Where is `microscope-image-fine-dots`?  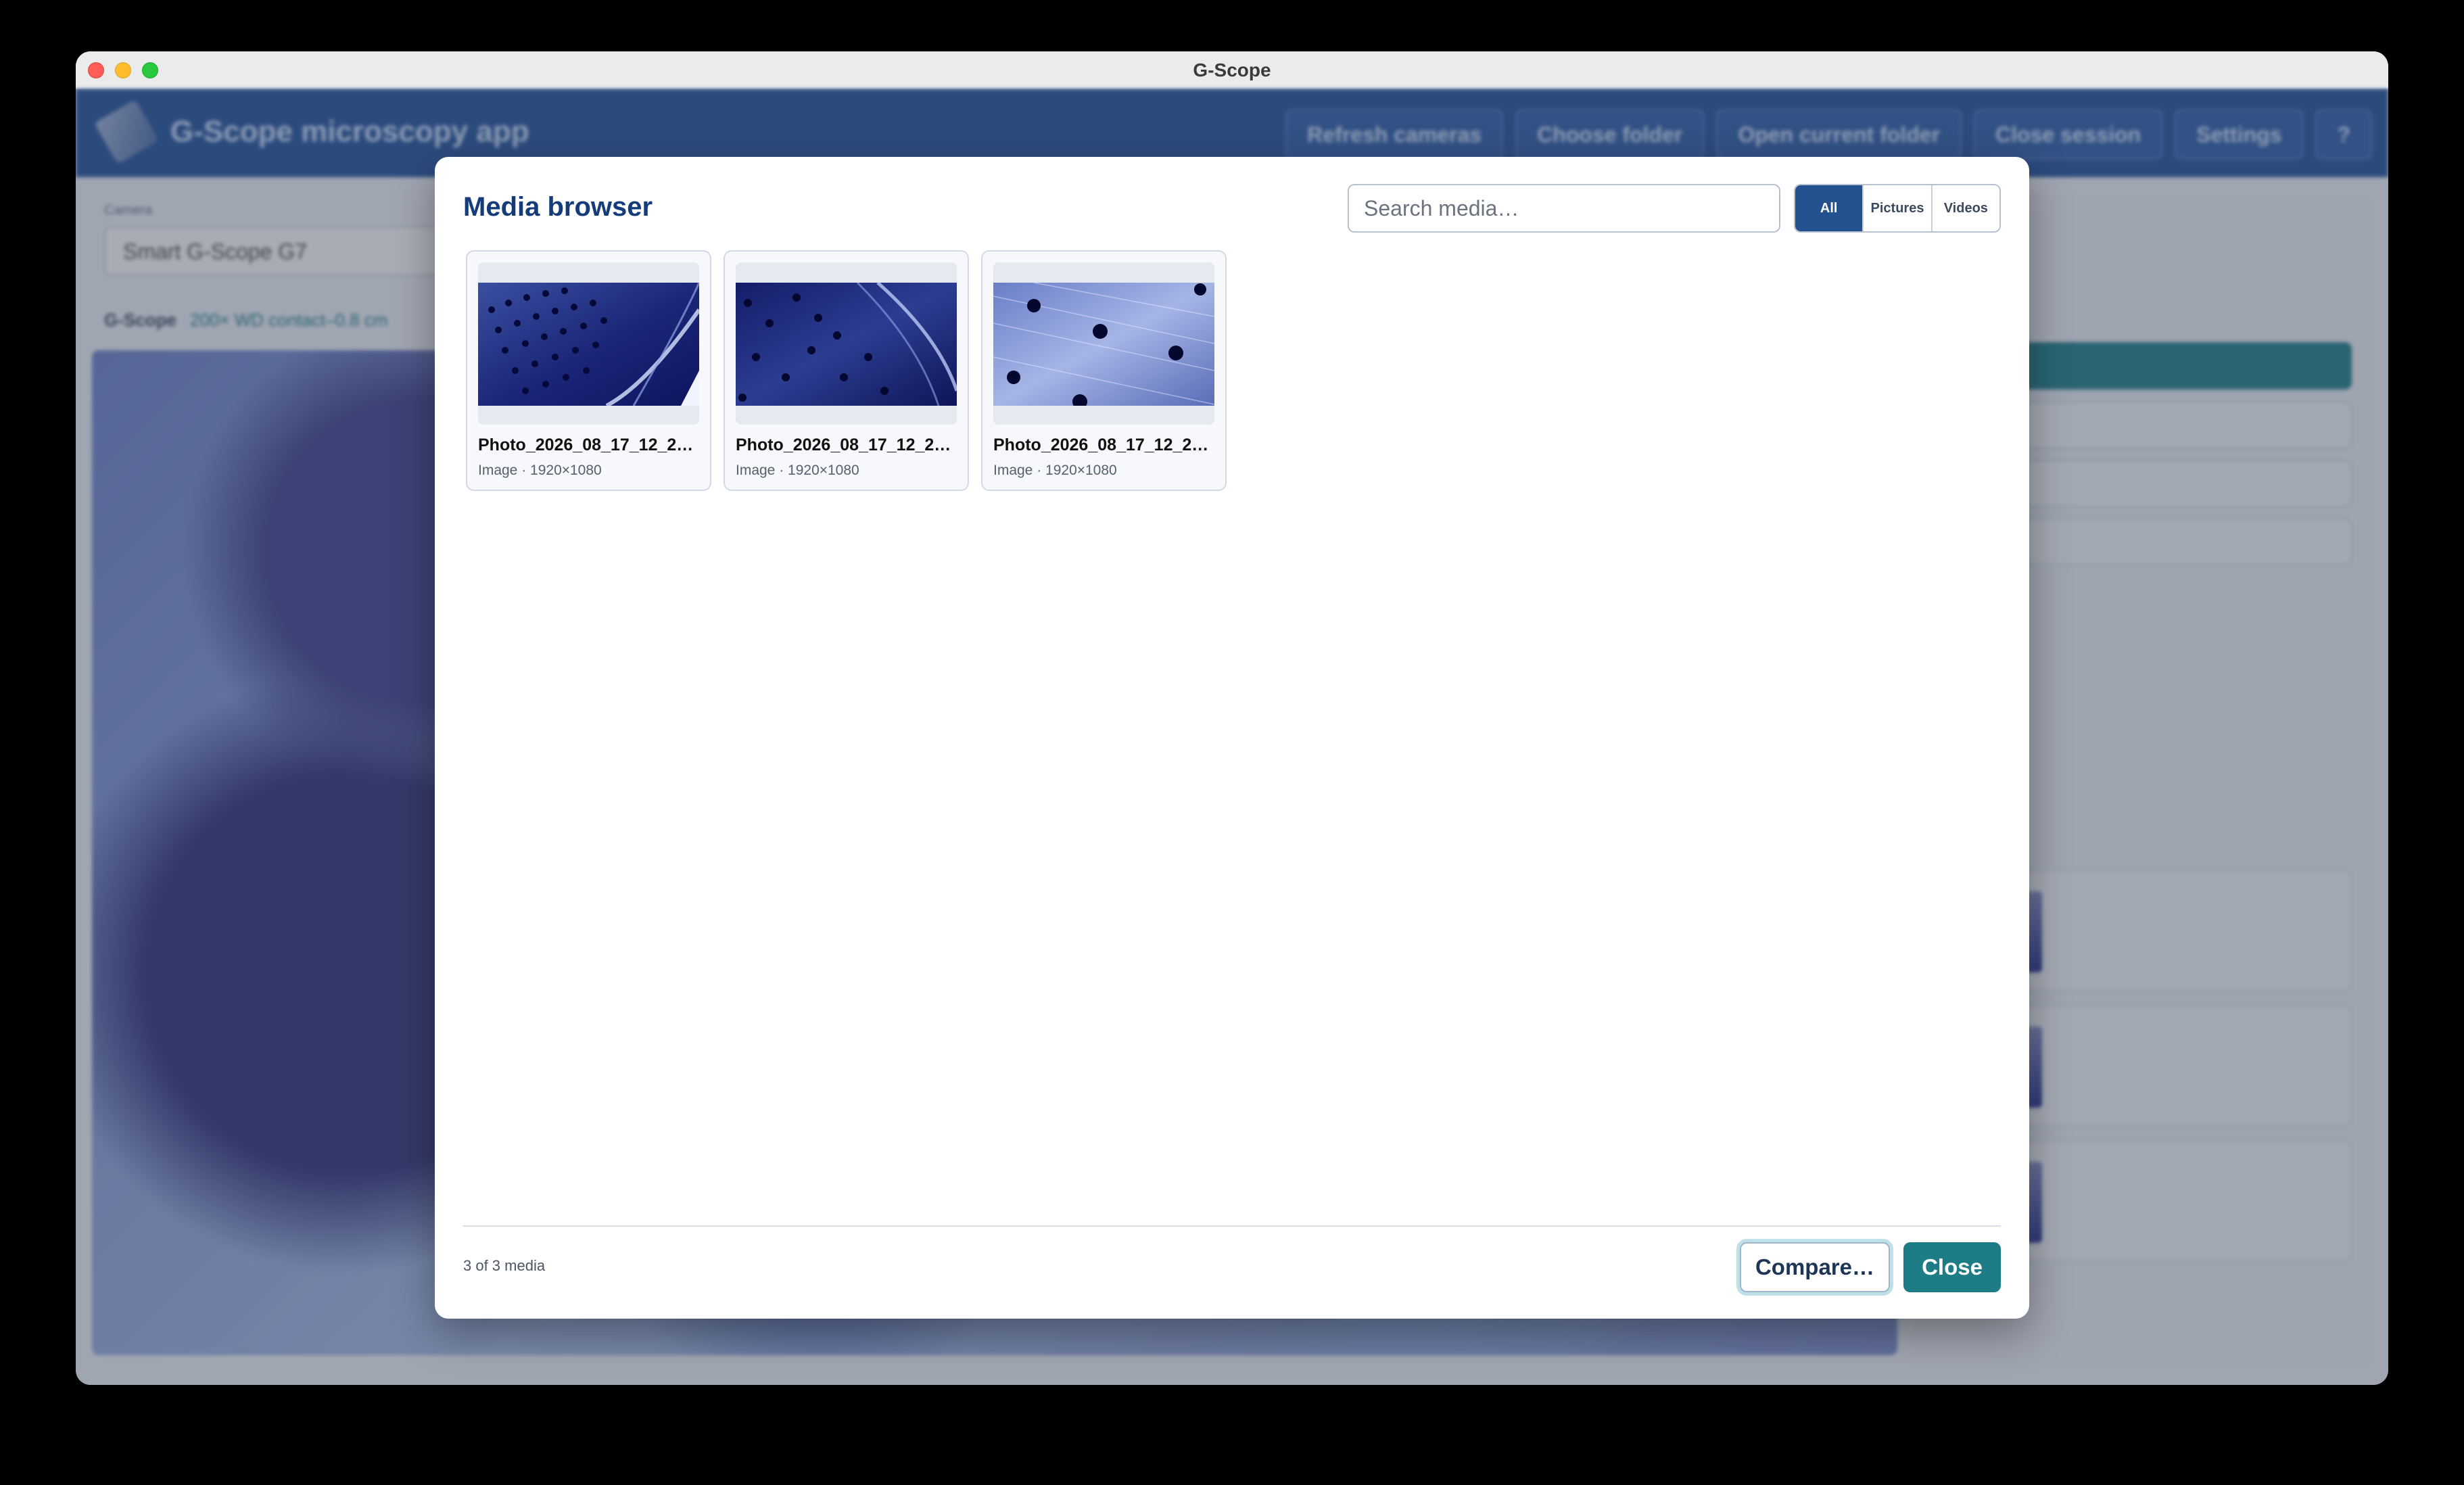 microscope-image-fine-dots is located at coordinates (588, 344).